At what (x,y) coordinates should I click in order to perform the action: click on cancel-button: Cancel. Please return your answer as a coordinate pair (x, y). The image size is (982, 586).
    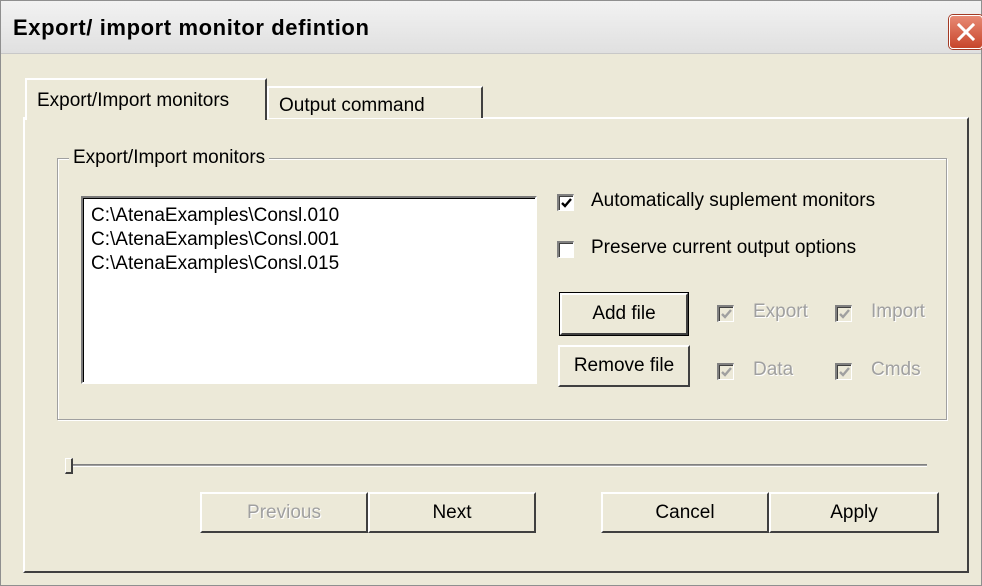
    Looking at the image, I should click on (685, 512).